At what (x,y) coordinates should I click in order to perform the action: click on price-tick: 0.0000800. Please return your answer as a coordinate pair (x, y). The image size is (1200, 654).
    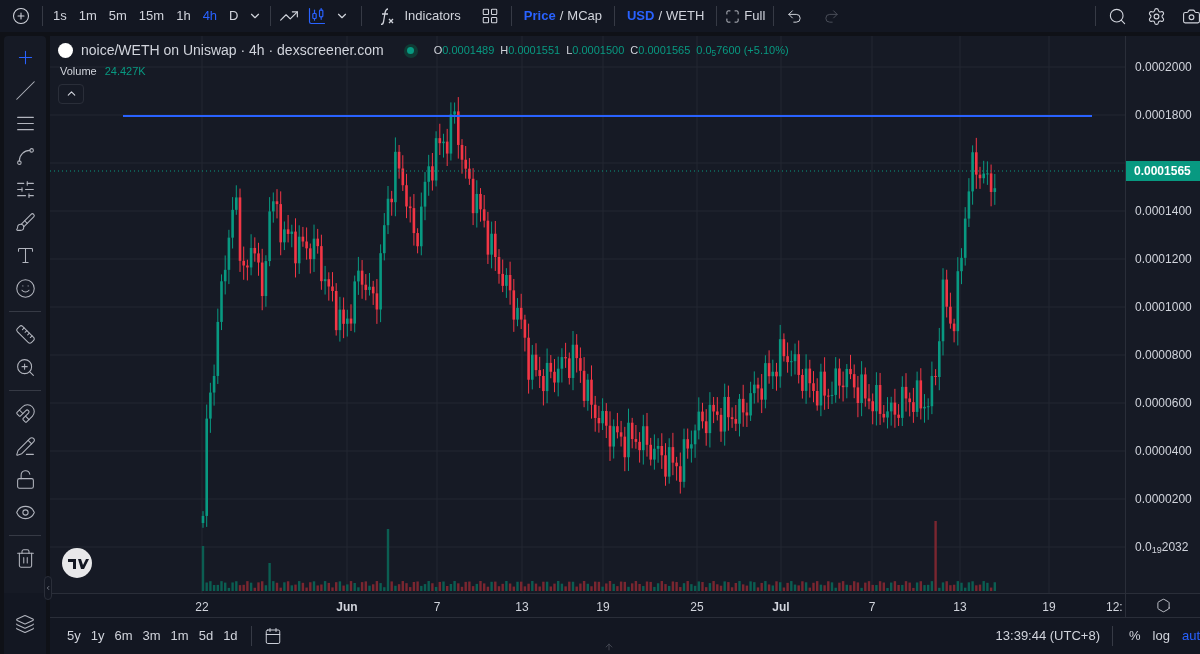
    Looking at the image, I should click on (1163, 355).